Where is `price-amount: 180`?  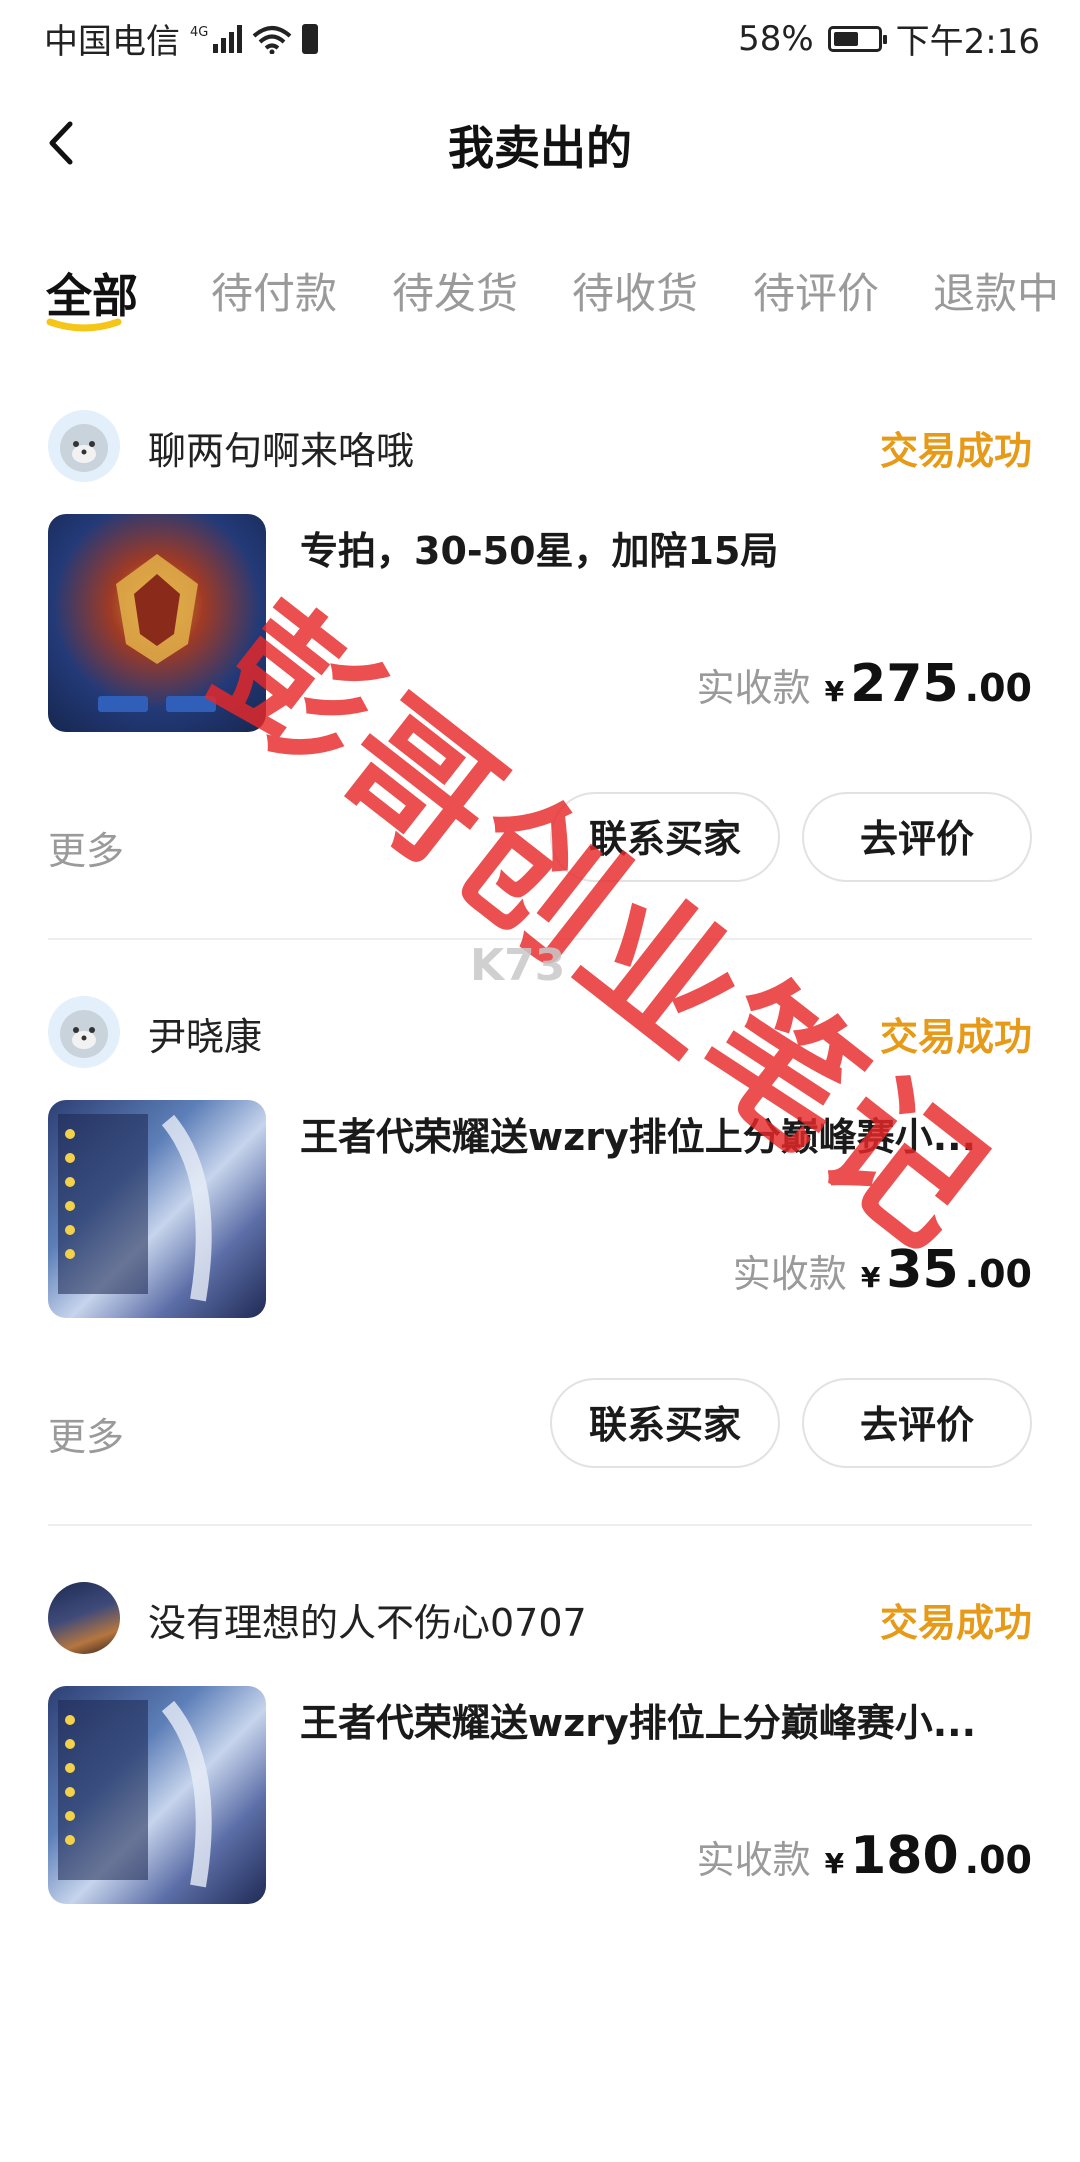 price-amount: 180 is located at coordinates (904, 1856).